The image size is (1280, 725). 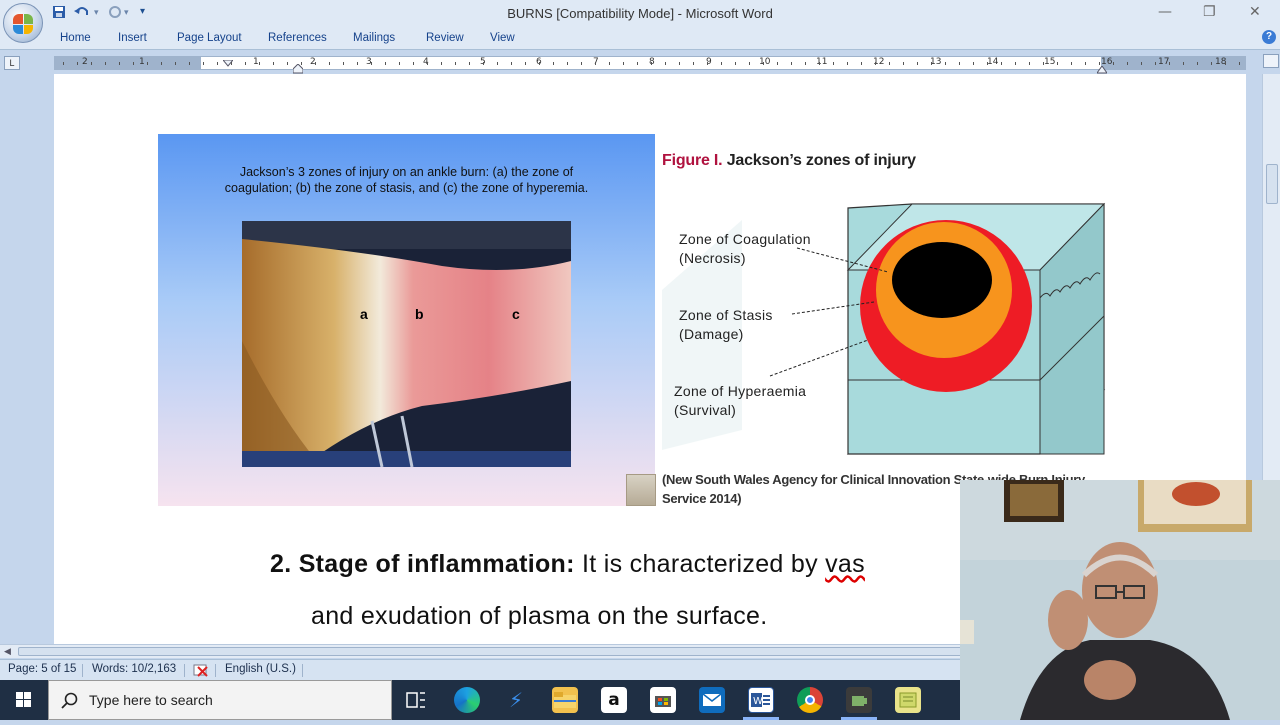 I want to click on start-button, so click(x=24, y=700).